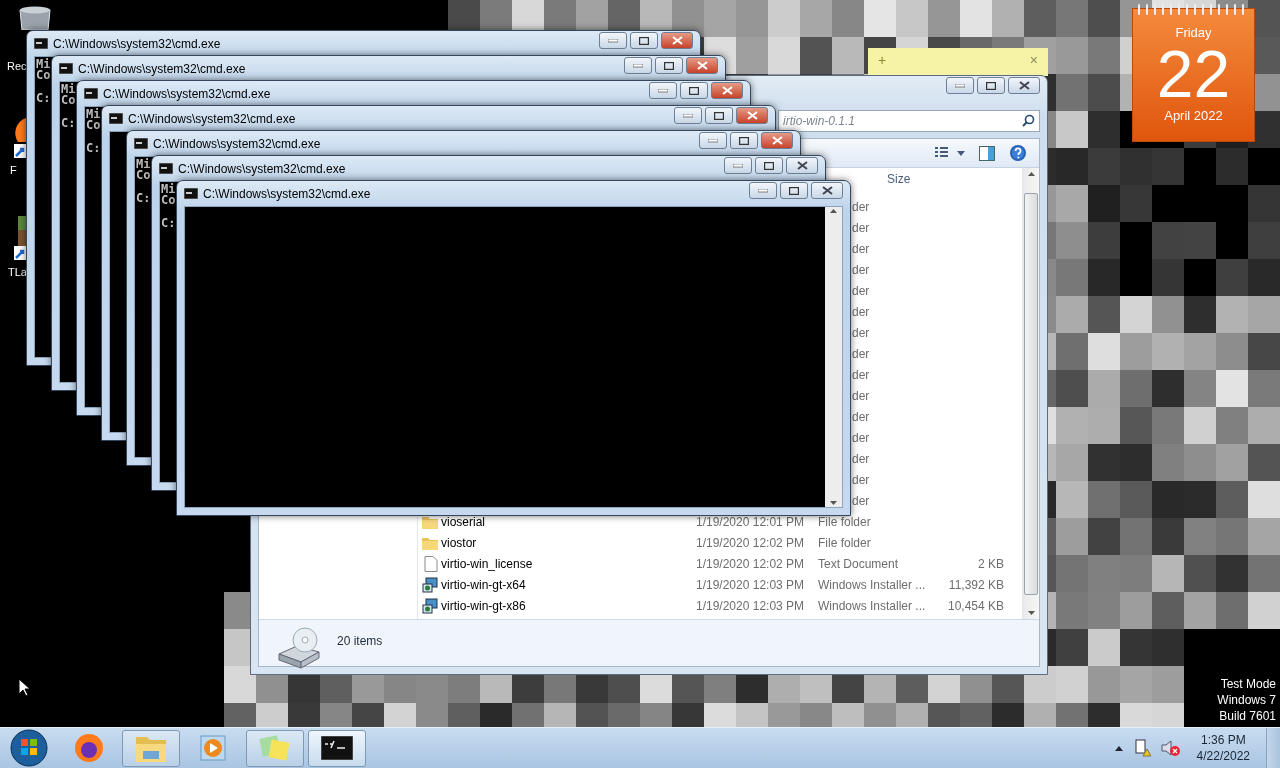  What do you see at coordinates (947, 179) in the screenshot?
I see `column-header: Size` at bounding box center [947, 179].